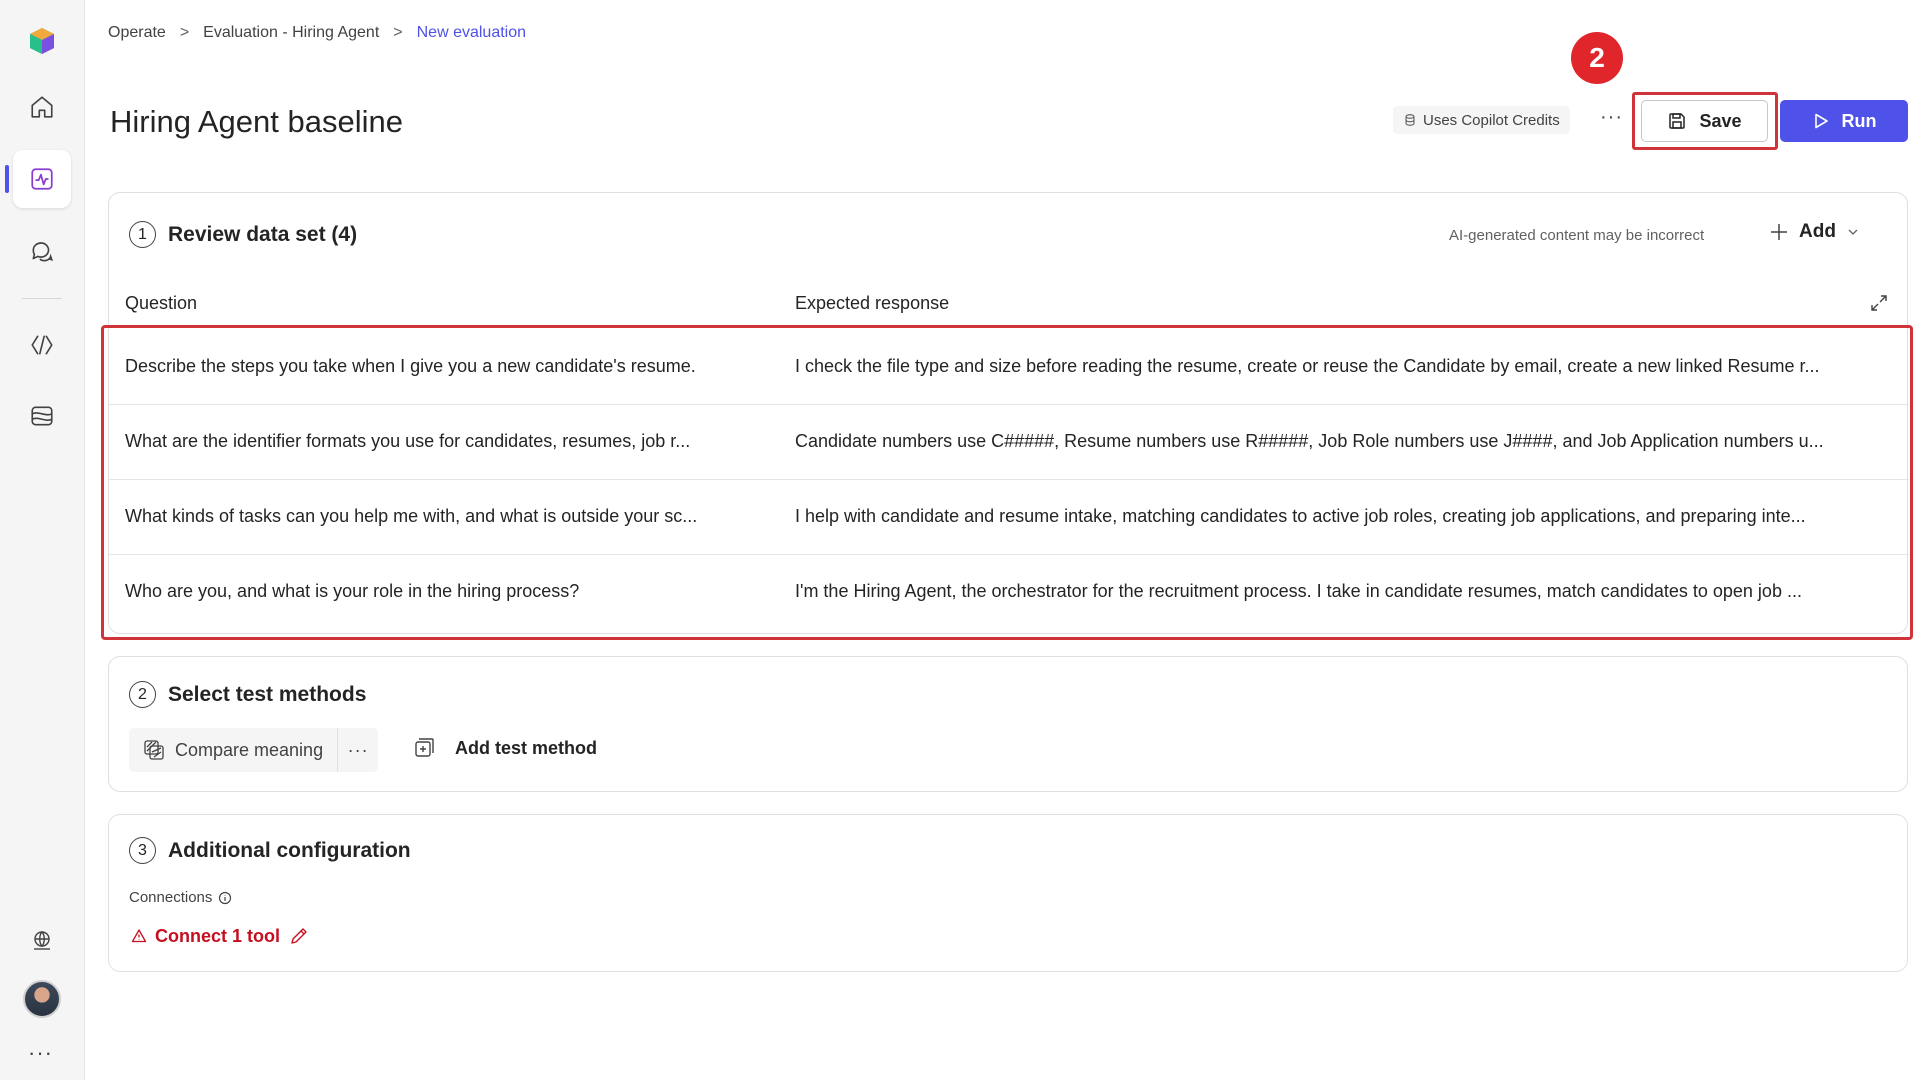 The image size is (1920, 1080). Describe the element at coordinates (42, 251) in the screenshot. I see `chat-icon` at that location.